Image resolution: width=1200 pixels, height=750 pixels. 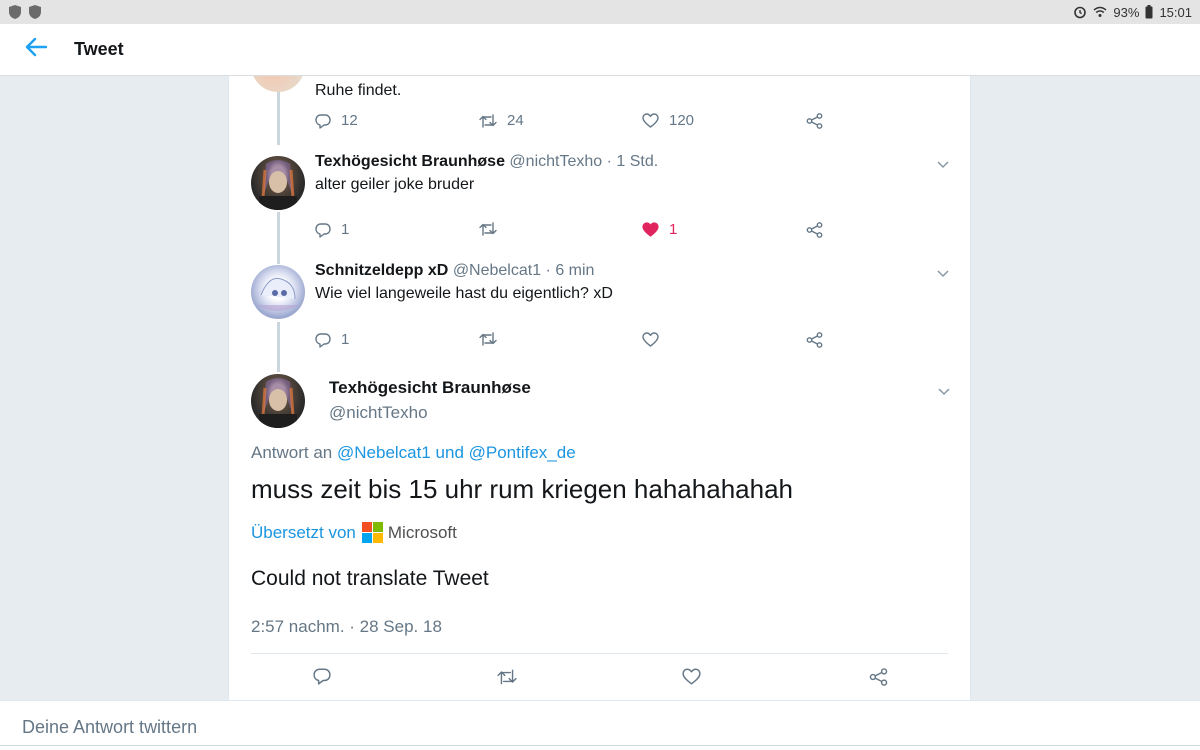 What do you see at coordinates (422, 532) in the screenshot?
I see `translator-name: Microsoft` at bounding box center [422, 532].